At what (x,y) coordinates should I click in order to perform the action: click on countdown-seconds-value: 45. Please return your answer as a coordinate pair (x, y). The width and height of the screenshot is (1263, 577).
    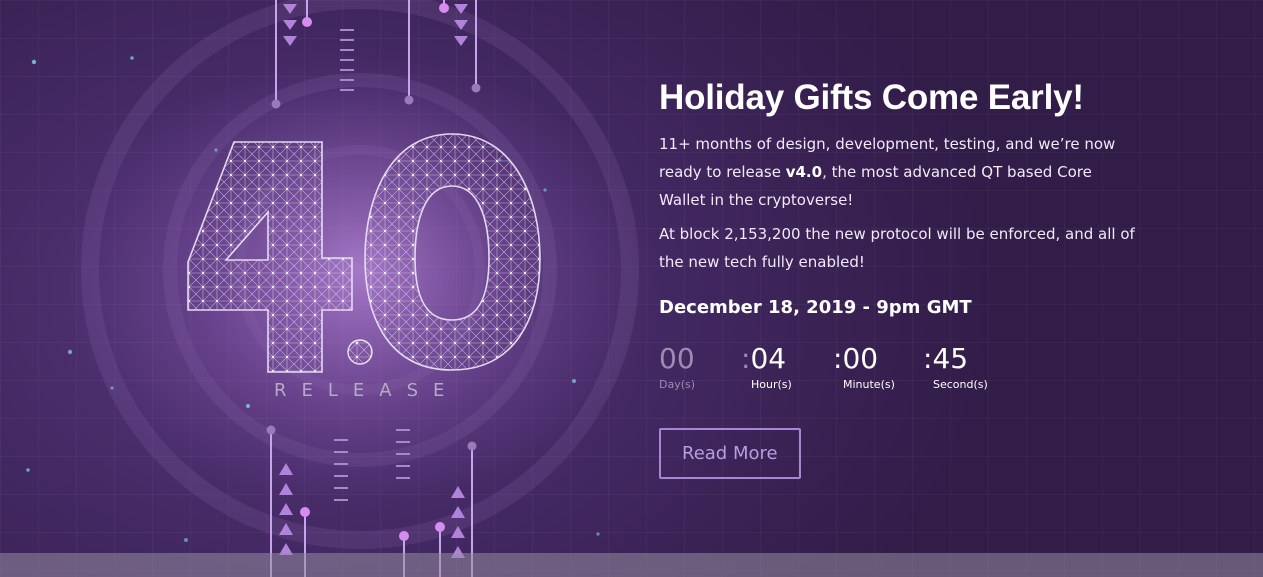
    Looking at the image, I should click on (950, 358).